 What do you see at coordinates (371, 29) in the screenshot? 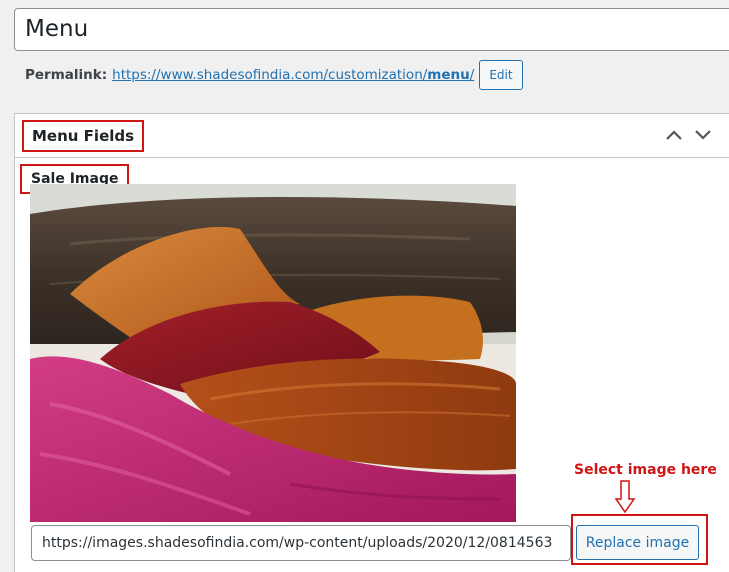
I see `title-input: Menu` at bounding box center [371, 29].